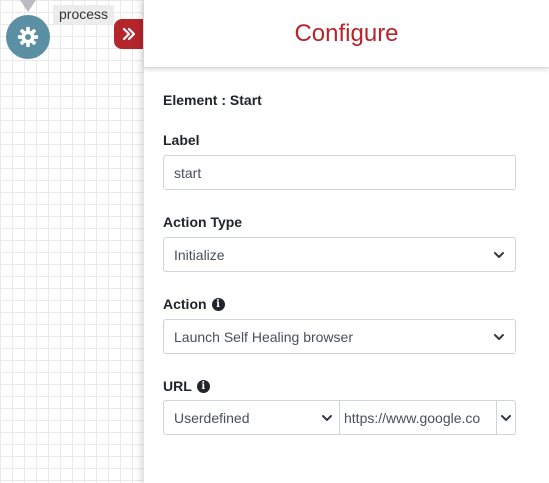 This screenshot has height=483, width=549. I want to click on label-input-wrapper, so click(339, 172).